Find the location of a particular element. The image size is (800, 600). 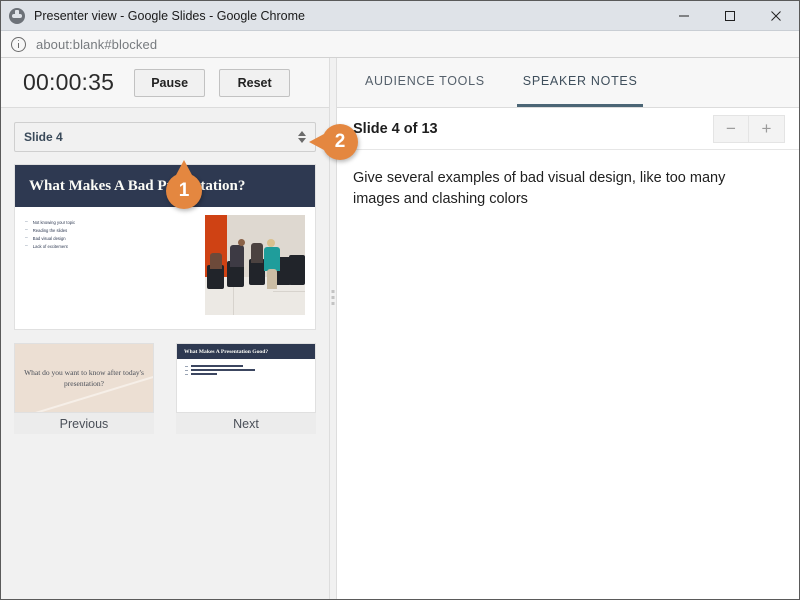

callout-number: 1 is located at coordinates (184, 190).